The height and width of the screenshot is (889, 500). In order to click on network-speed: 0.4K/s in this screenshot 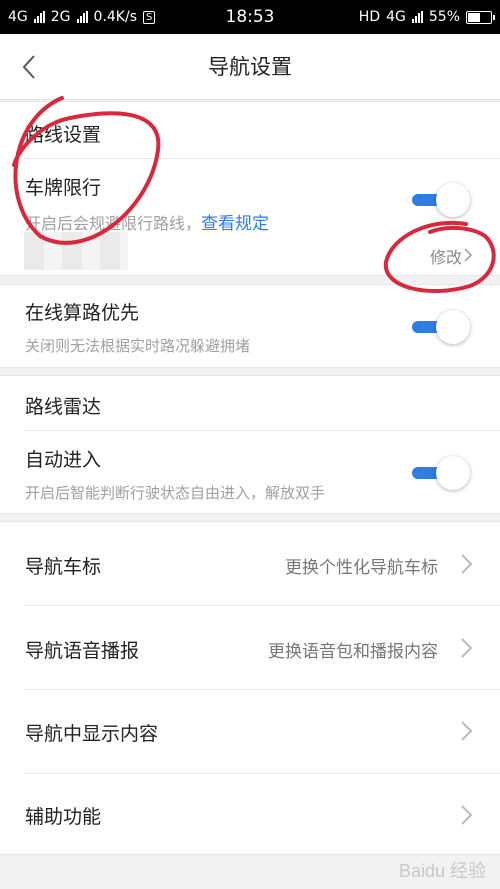, I will do `click(115, 17)`.